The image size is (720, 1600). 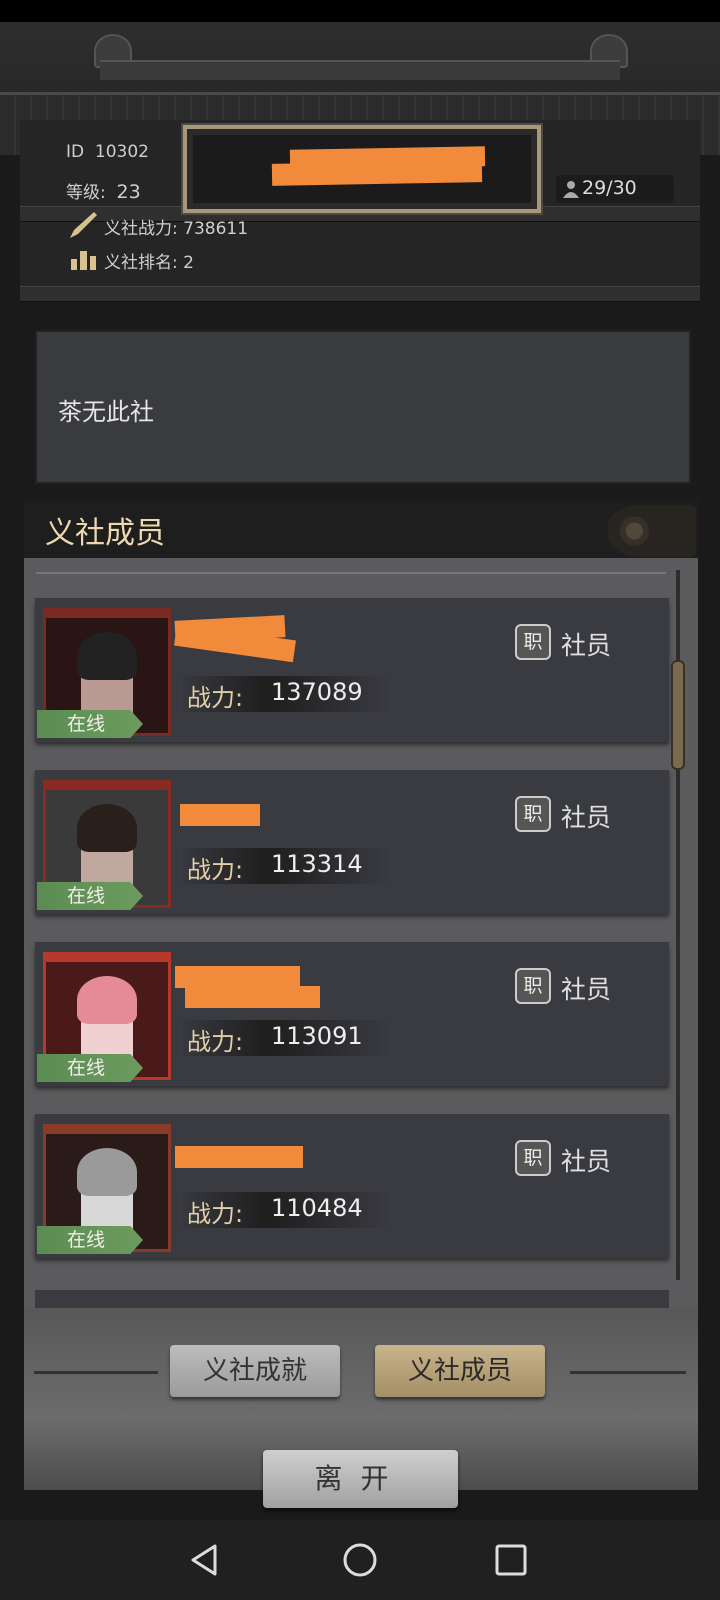 I want to click on cloud-ornament, so click(x=652, y=531).